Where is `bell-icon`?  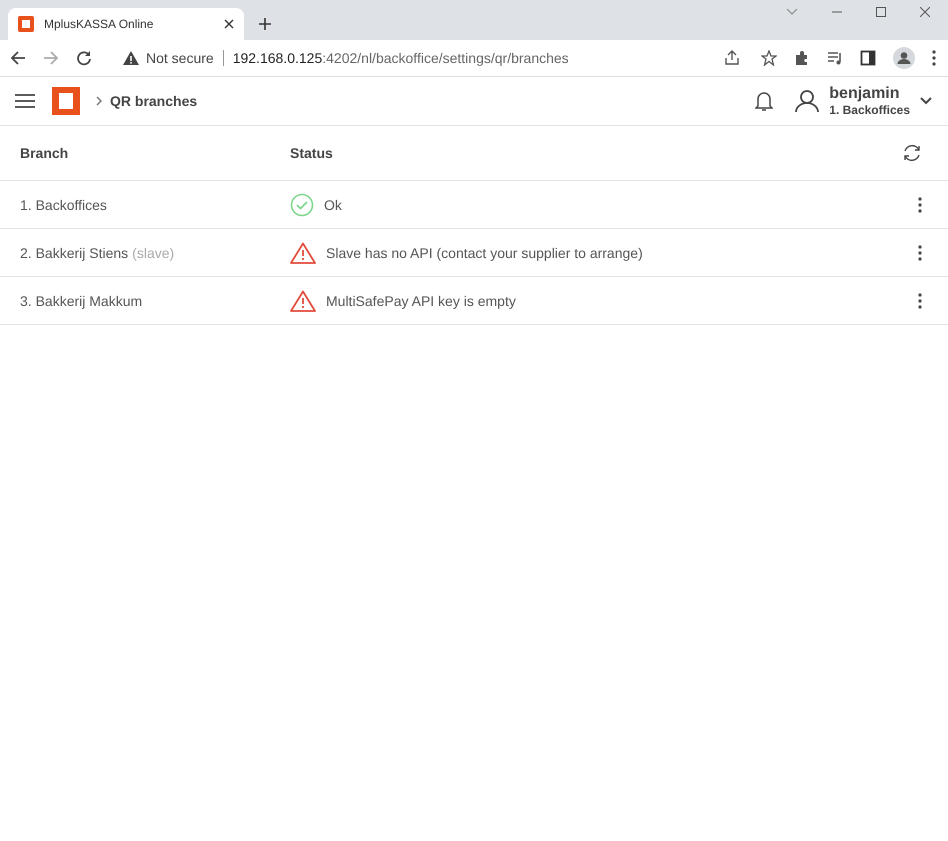 bell-icon is located at coordinates (764, 101).